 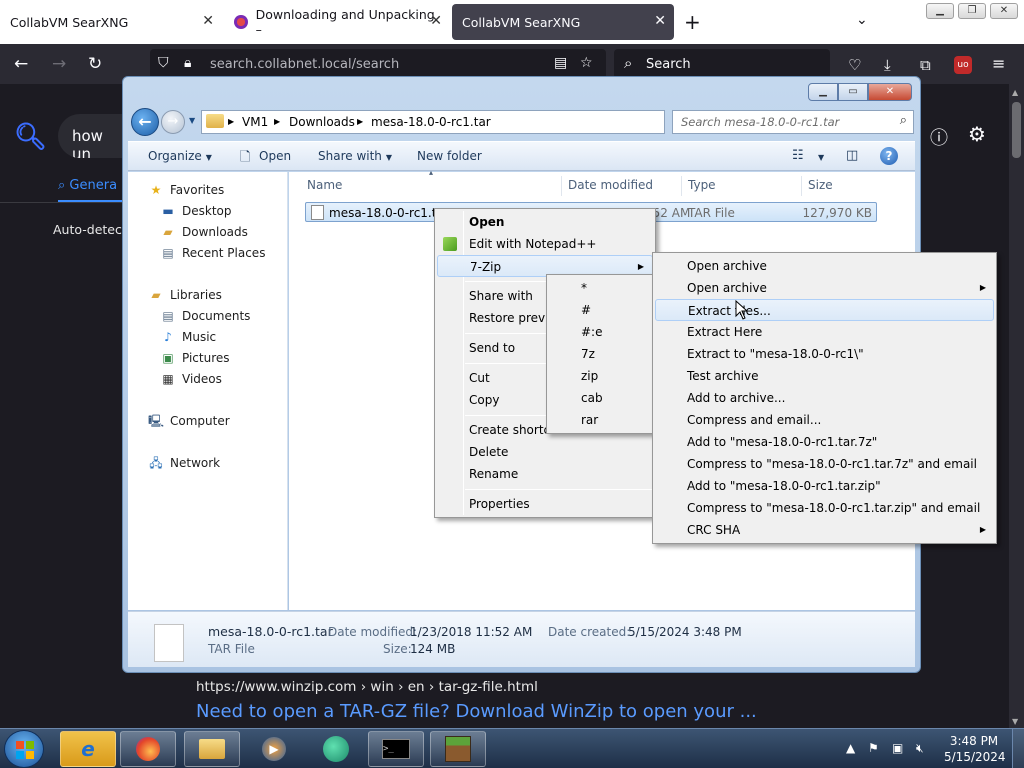 What do you see at coordinates (563, 22) in the screenshot?
I see `tab-collabvm-searxng-active: CollabVM SearXNG ✕` at bounding box center [563, 22].